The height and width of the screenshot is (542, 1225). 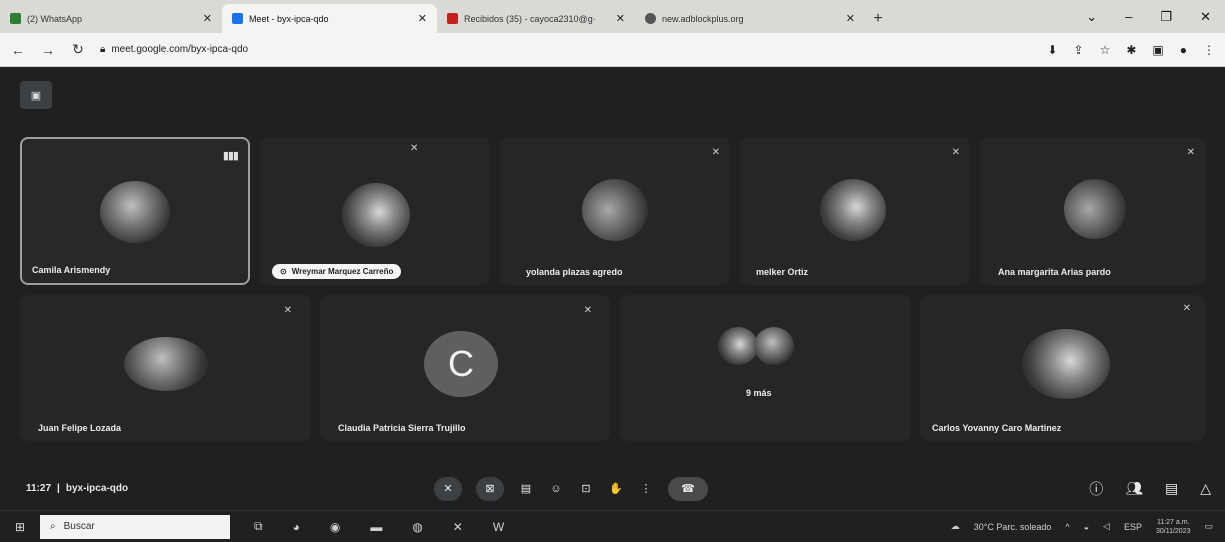 I want to click on call-controls: ✕ ⊠ ▤ ☺ ⊡ ✋ ⋮ ☎, so click(x=571, y=488).